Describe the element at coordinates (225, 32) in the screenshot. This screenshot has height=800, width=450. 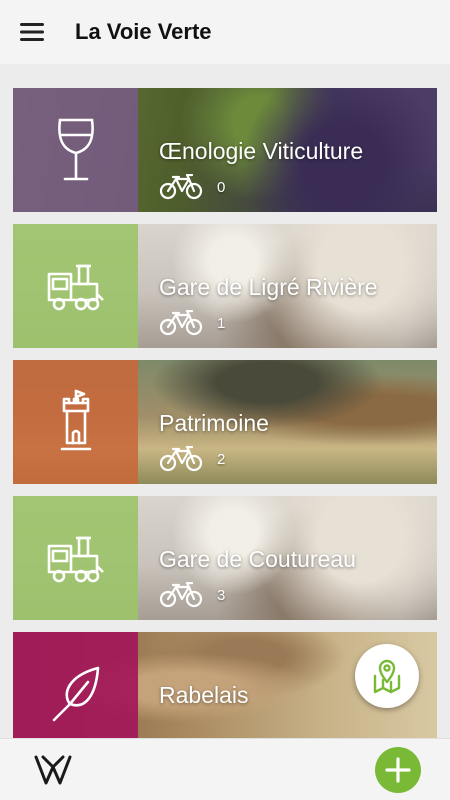
I see `app-bar: La Voie Verte` at that location.